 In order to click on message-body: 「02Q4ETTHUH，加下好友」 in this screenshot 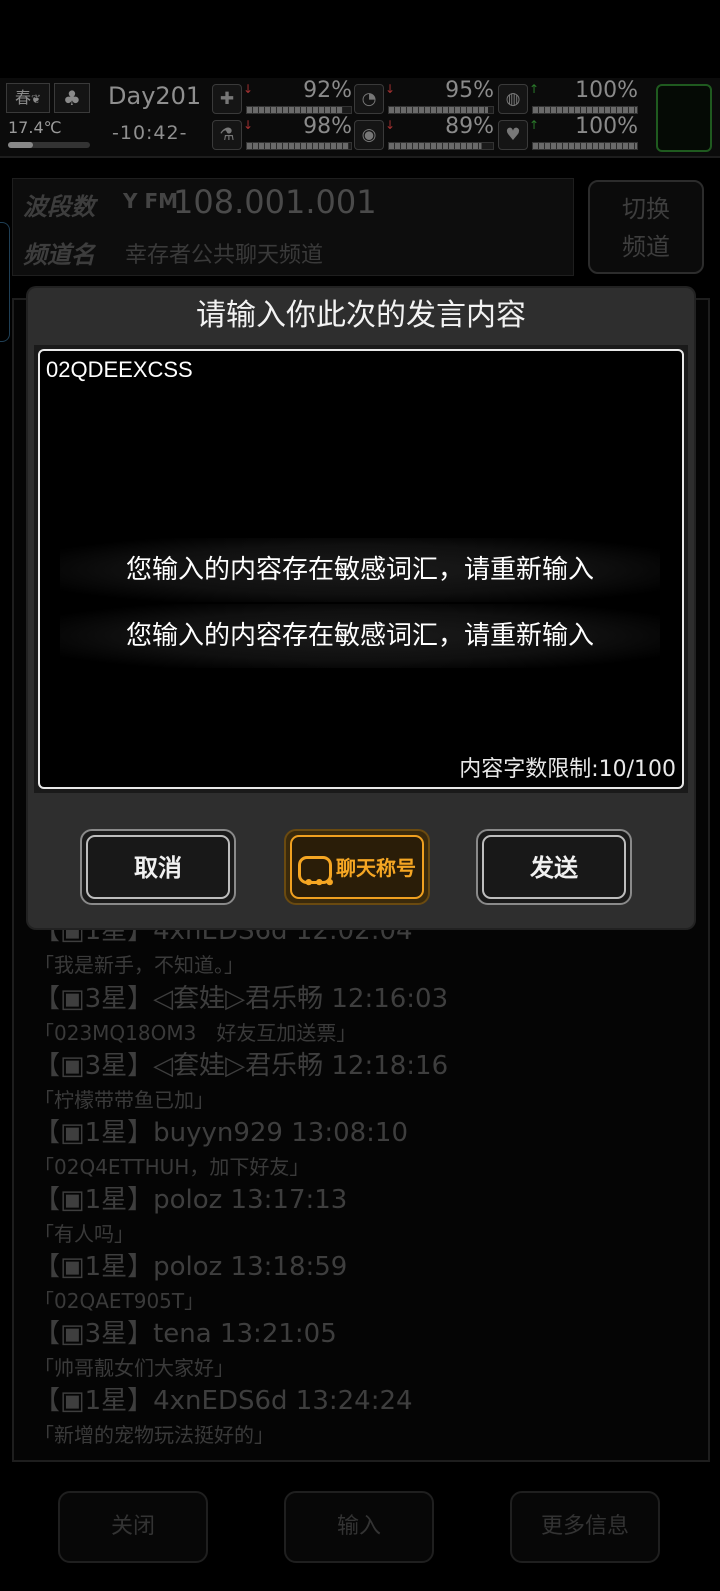, I will do `click(172, 1167)`.